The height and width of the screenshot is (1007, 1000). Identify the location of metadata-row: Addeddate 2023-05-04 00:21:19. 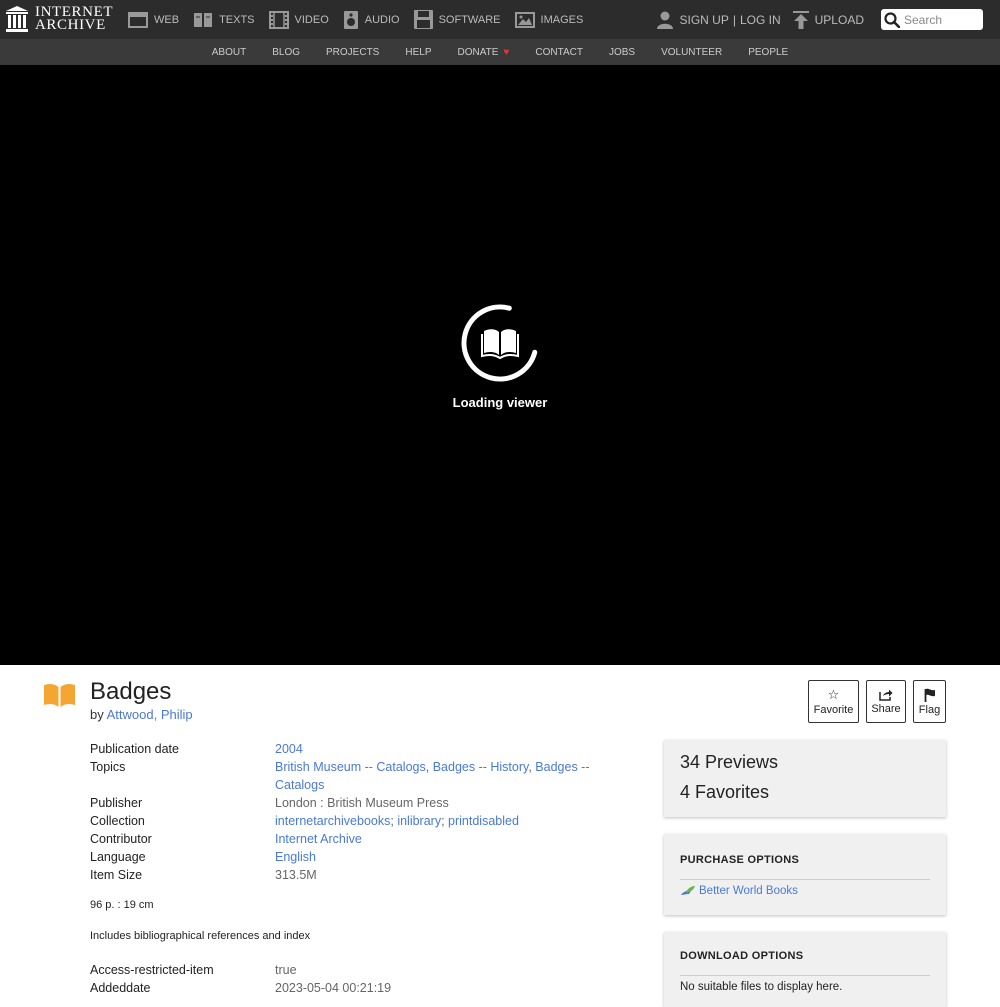
(350, 988).